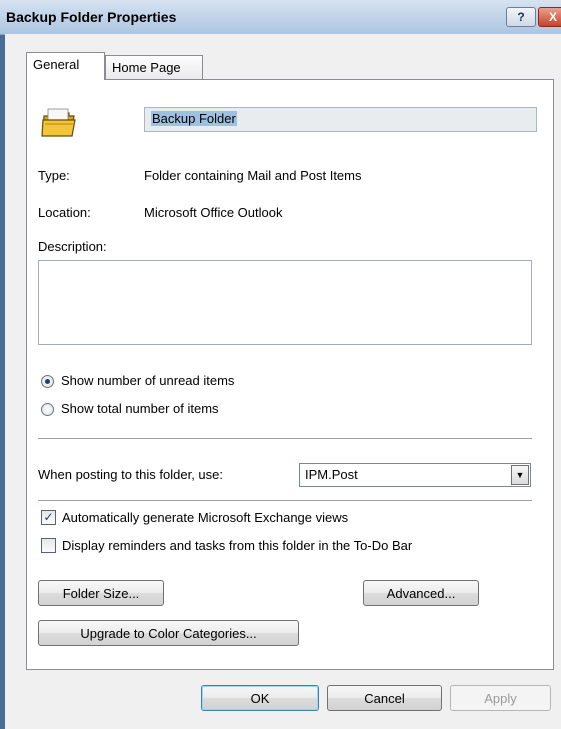 This screenshot has width=561, height=729. Describe the element at coordinates (54, 175) in the screenshot. I see `type-label: Type:` at that location.